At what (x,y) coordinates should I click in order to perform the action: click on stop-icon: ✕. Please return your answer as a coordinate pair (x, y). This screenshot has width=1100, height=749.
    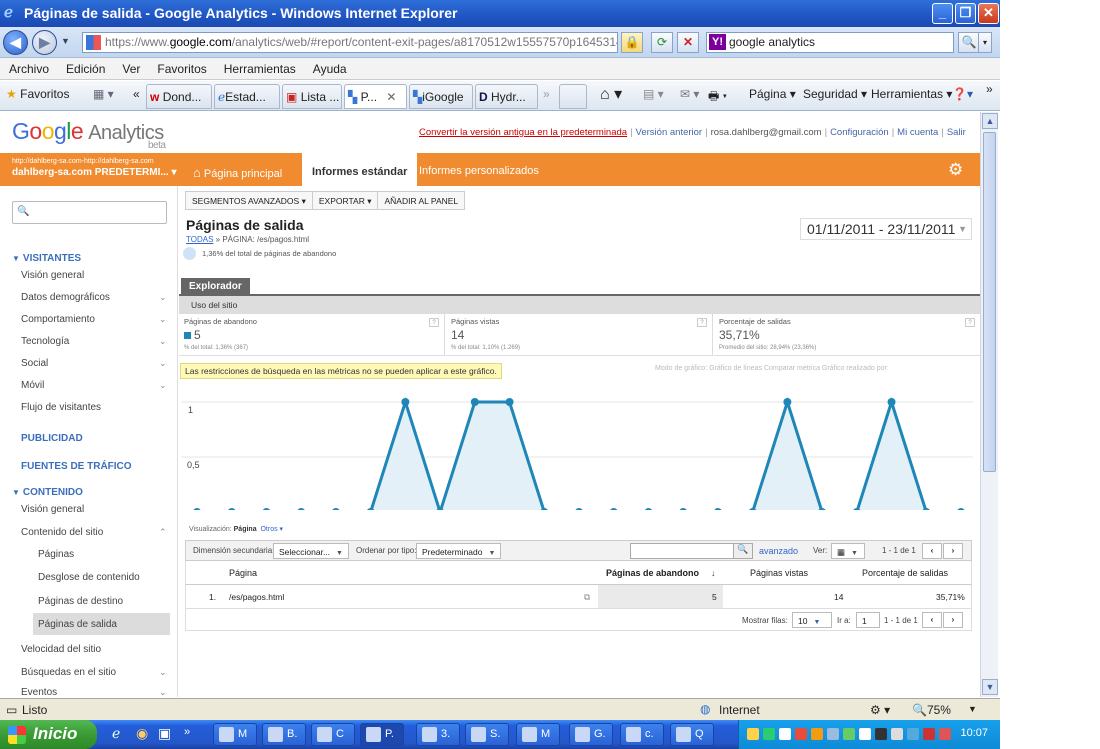
    Looking at the image, I should click on (688, 42).